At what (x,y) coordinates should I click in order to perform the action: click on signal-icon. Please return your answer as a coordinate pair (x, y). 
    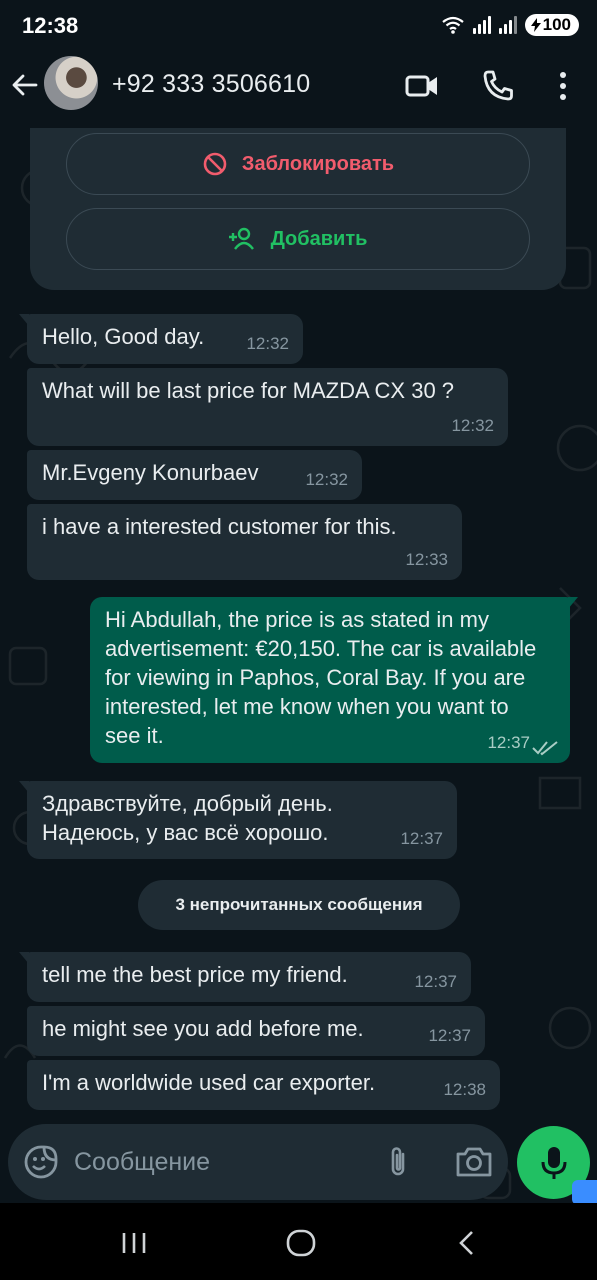
    Looking at the image, I should click on (481, 25).